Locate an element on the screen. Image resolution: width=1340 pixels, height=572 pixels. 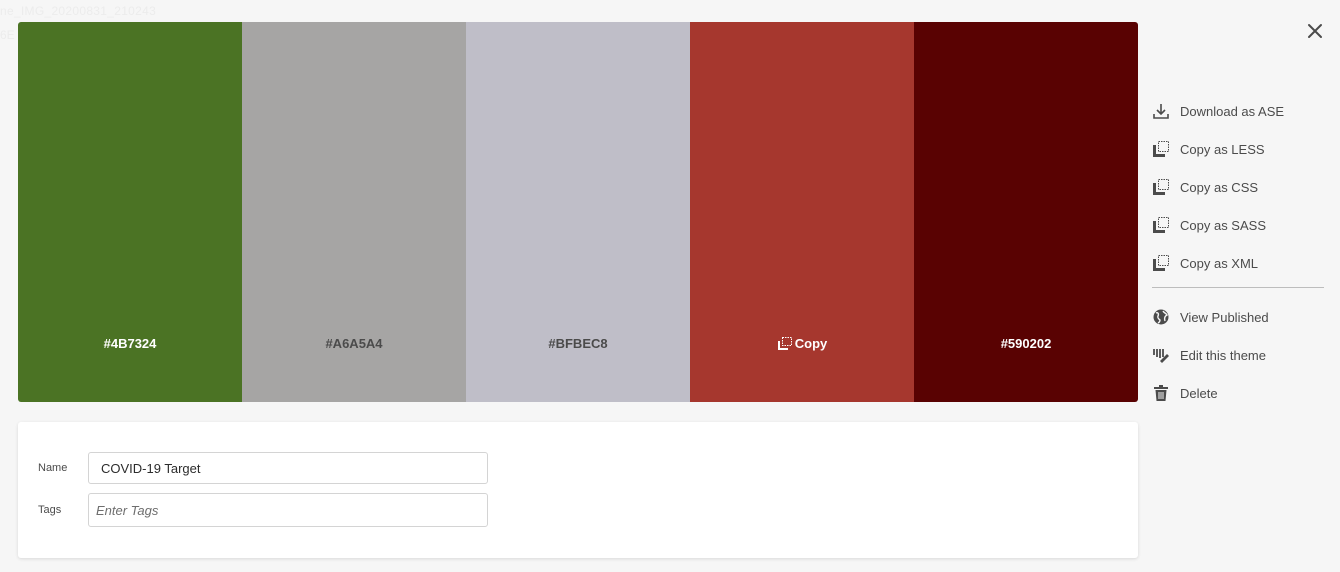
globe-icon is located at coordinates (1161, 317).